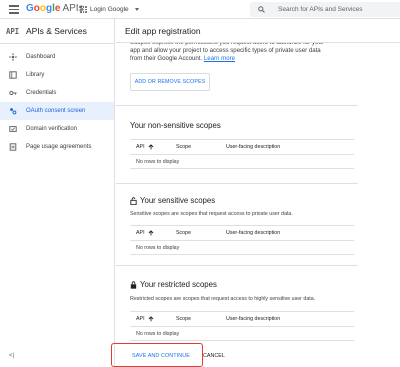 The image size is (400, 367). I want to click on cancel-button: CANCEL, so click(214, 355).